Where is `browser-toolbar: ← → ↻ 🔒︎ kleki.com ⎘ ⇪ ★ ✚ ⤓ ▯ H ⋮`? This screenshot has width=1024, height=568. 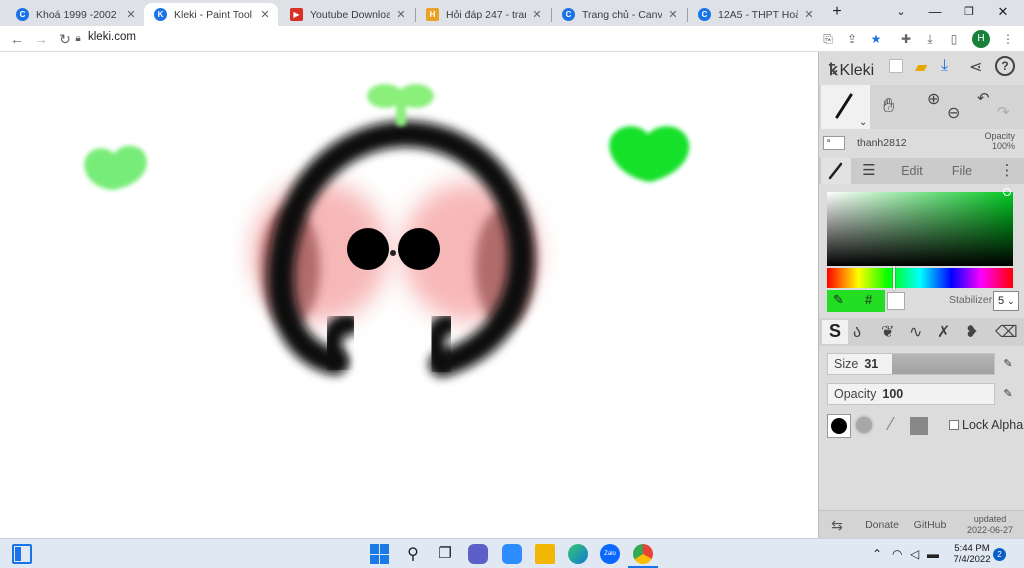 browser-toolbar: ← → ↻ 🔒︎ kleki.com ⎘ ⇪ ★ ✚ ⤓ ▯ H ⋮ is located at coordinates (512, 39).